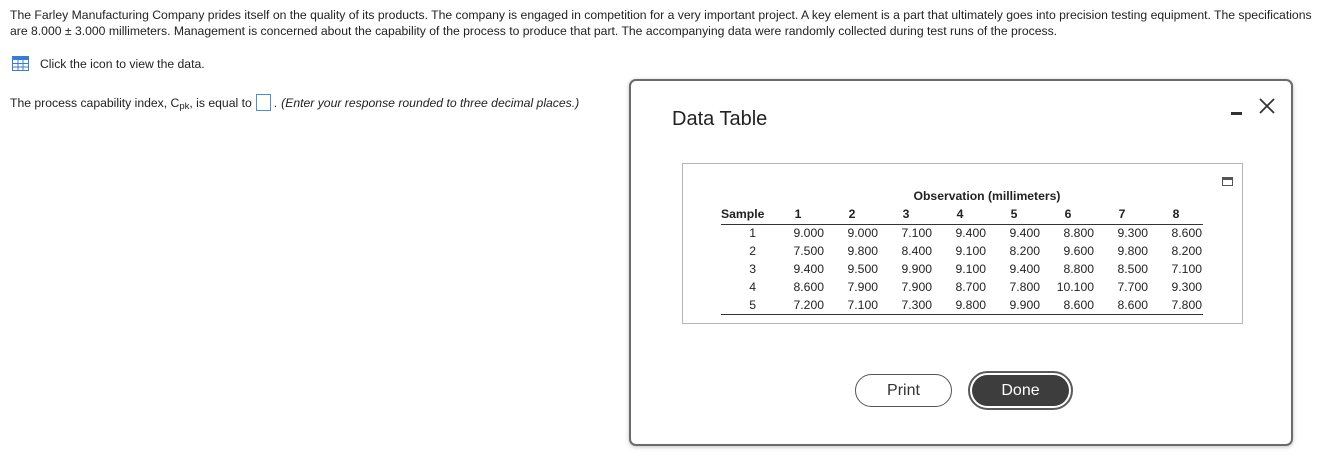 The image size is (1325, 463). I want to click on observation-cell: 8.700, so click(971, 287).